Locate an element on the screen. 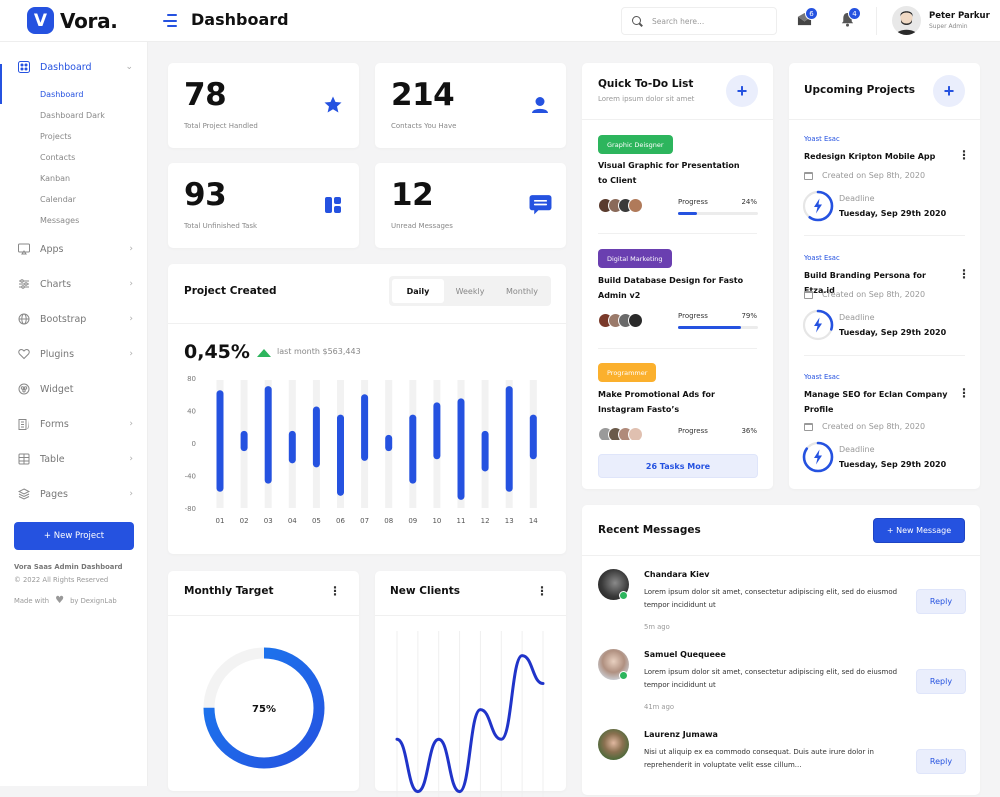  sidebar-subitem-kanban: Kanban is located at coordinates (55, 178).